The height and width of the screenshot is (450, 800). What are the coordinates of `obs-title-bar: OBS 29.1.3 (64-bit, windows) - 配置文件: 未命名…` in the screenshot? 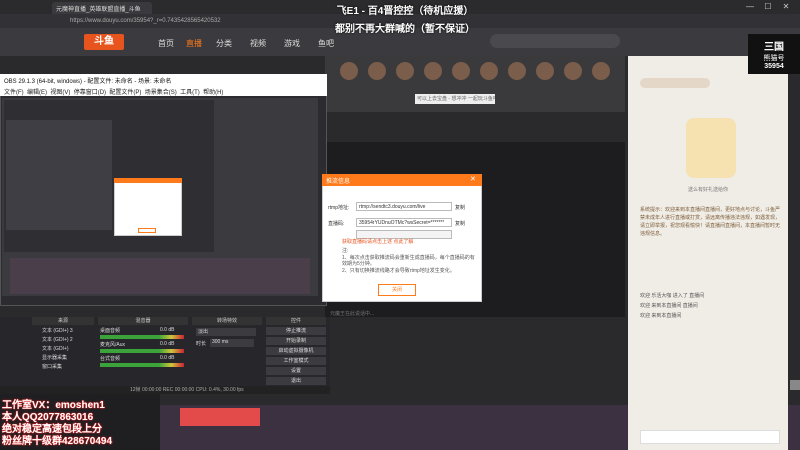 It's located at (163, 80).